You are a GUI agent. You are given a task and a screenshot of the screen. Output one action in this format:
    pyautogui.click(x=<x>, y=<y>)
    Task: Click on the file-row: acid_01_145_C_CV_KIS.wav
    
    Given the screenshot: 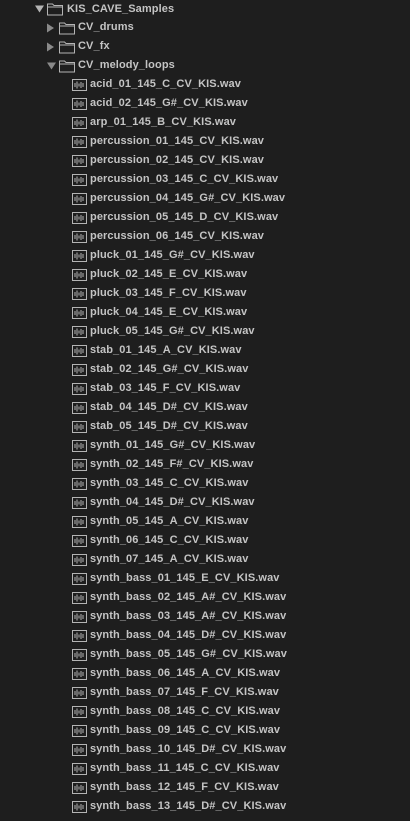 What is the action you would take?
    pyautogui.click(x=205, y=84)
    